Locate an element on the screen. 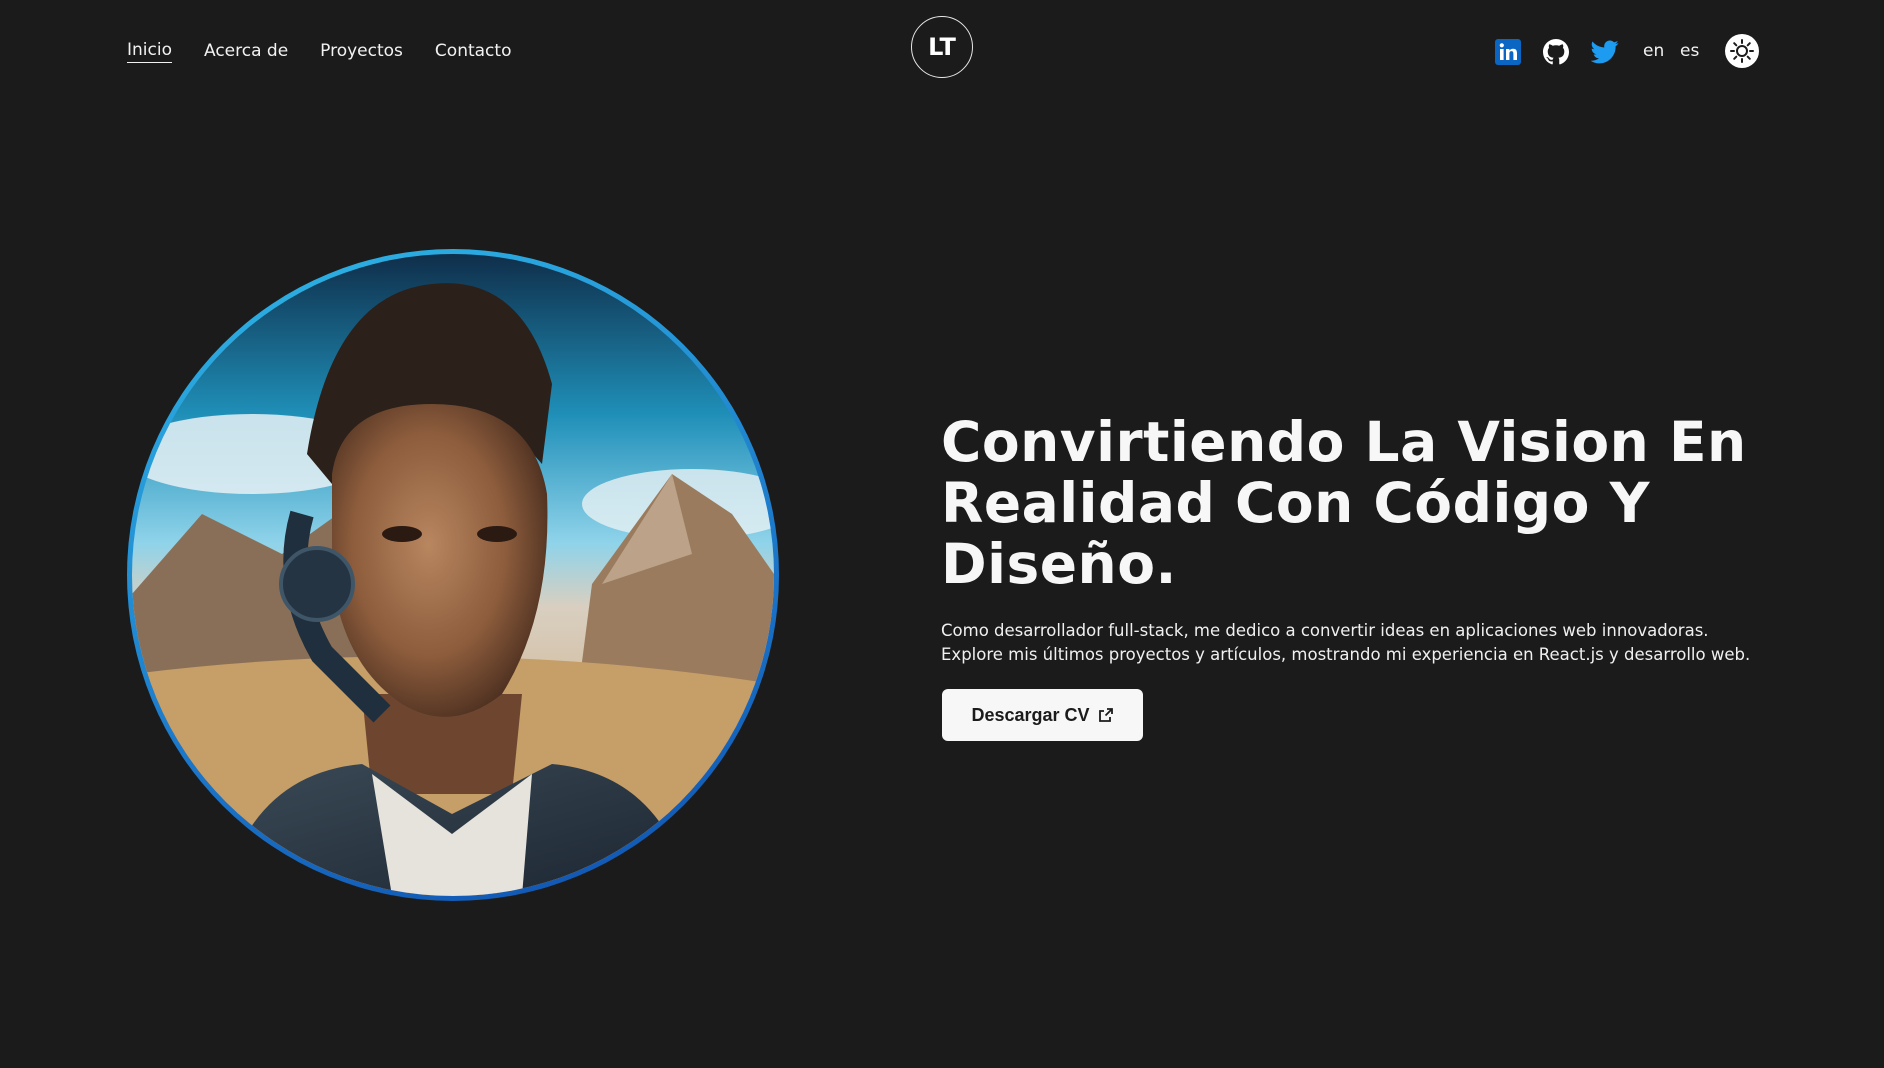 Image resolution: width=1884 pixels, height=1068 pixels. github-icon is located at coordinates (1556, 52).